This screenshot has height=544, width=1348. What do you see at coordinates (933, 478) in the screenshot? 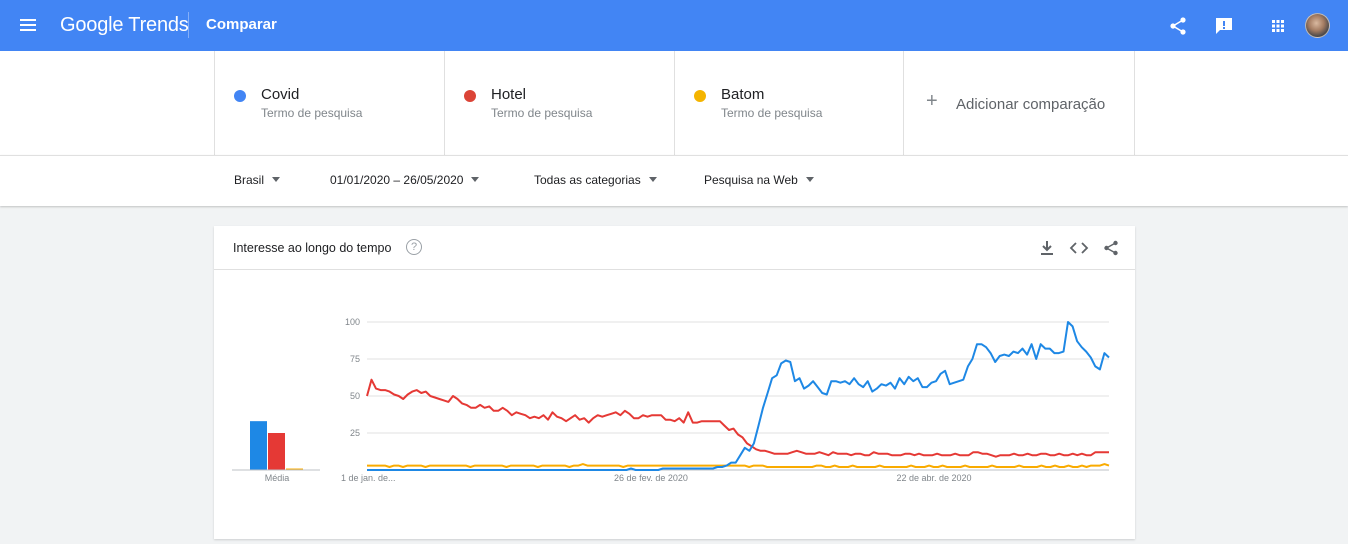
I see `x-tick-label: 22 de abr. de 2020` at bounding box center [933, 478].